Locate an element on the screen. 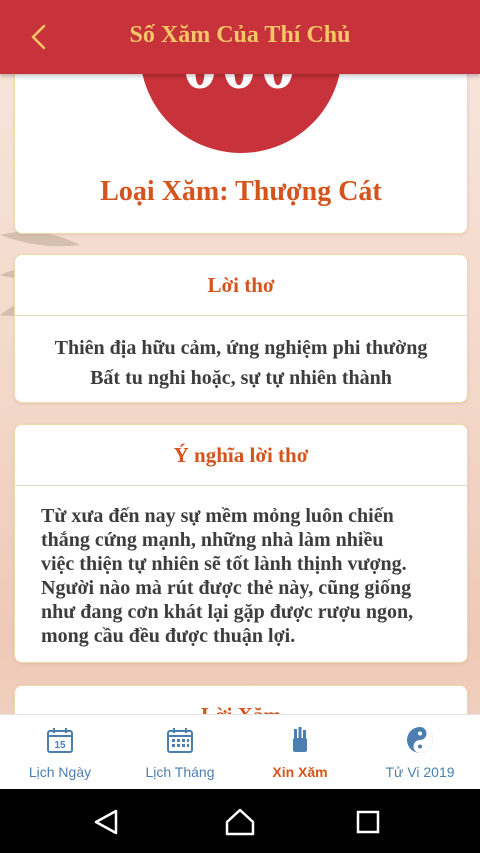 This screenshot has width=480, height=853. app-header: Số Xăm Của Thí Chủ is located at coordinates (240, 37).